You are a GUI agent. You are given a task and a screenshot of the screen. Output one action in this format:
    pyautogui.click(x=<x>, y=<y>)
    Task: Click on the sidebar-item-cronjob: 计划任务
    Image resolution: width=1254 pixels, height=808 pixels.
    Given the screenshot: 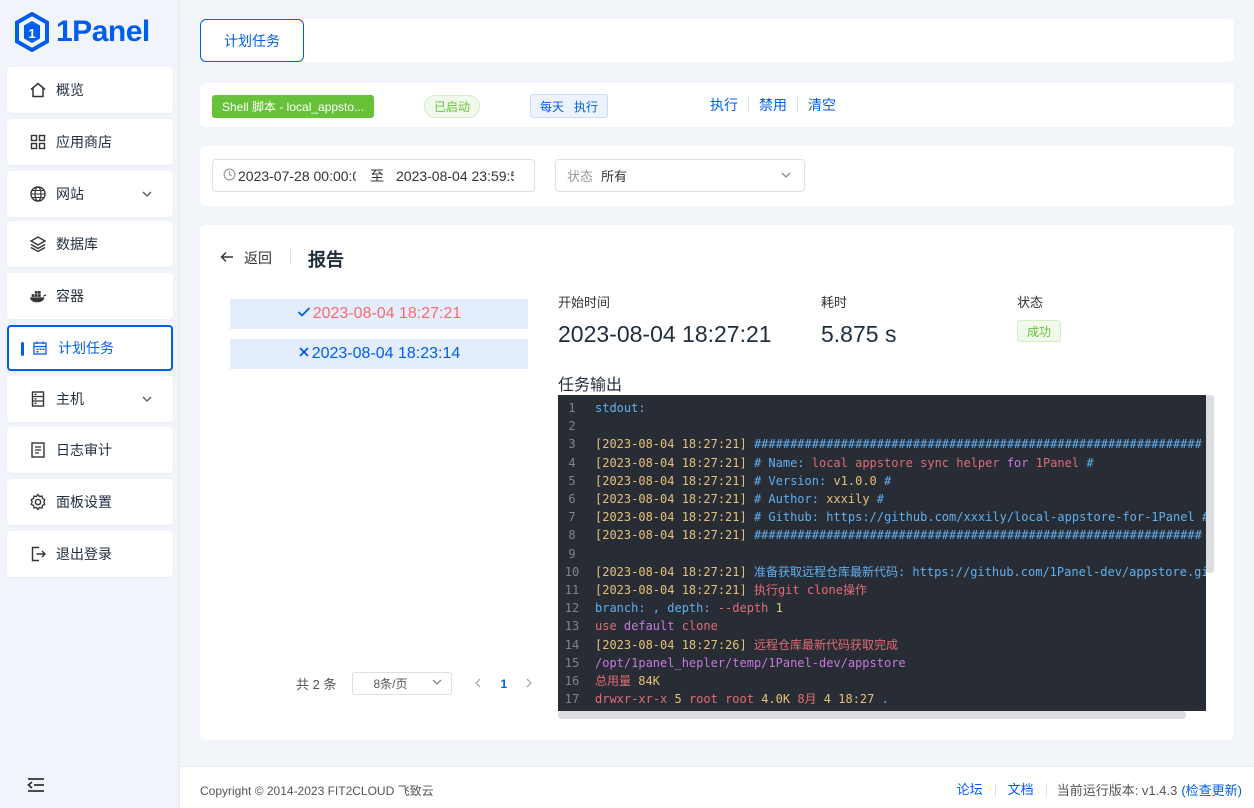 What is the action you would take?
    pyautogui.click(x=90, y=348)
    